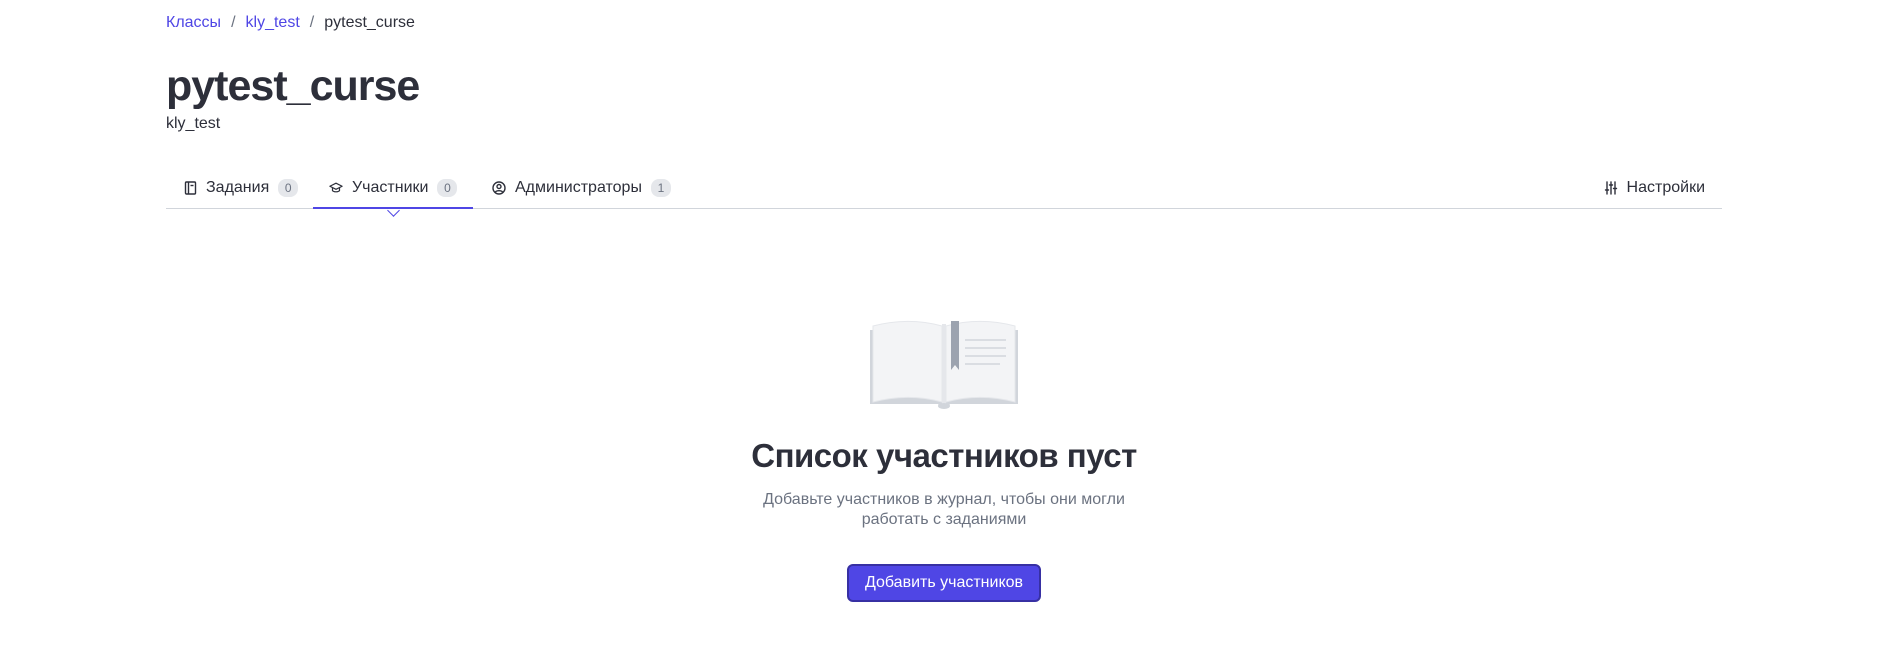 The width and height of the screenshot is (1888, 665). Describe the element at coordinates (394, 210) in the screenshot. I see `active-tab-caret` at that location.